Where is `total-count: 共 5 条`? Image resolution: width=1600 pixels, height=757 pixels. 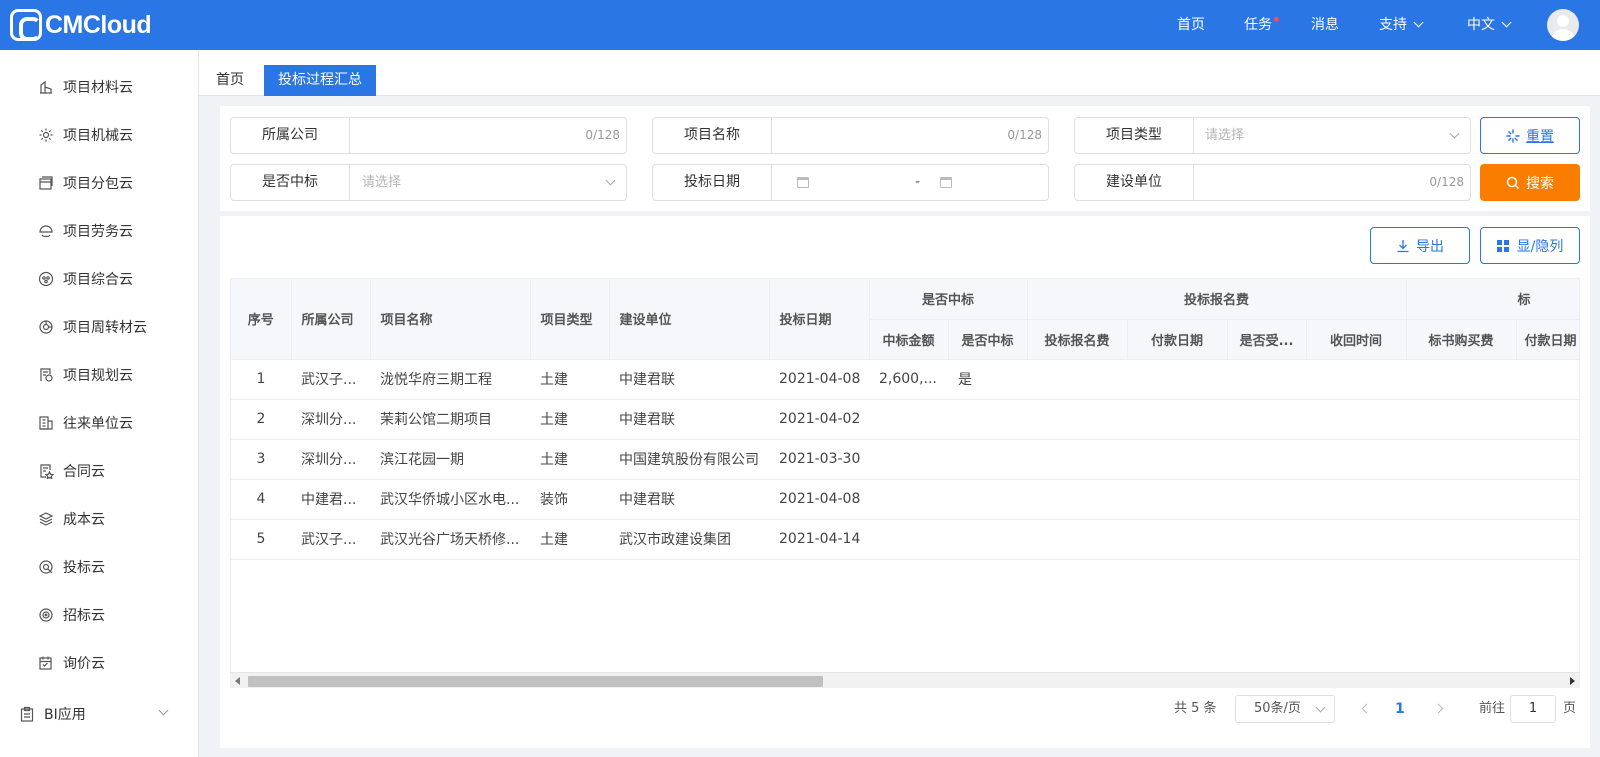
total-count: 共 5 条 is located at coordinates (1195, 708).